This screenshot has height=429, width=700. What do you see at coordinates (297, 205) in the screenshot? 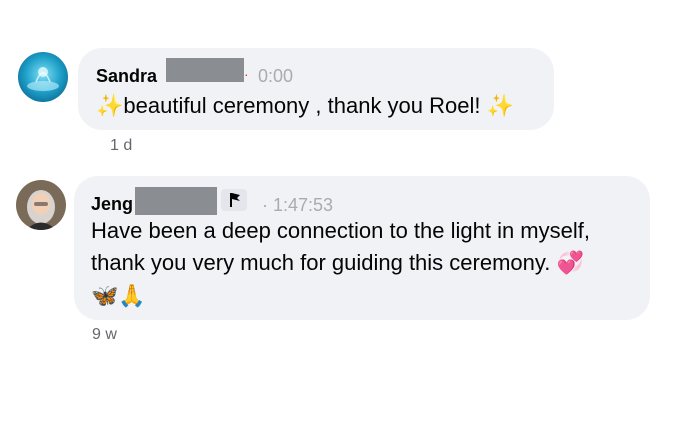
I see `comment-timestamp: · 1:47:53` at bounding box center [297, 205].